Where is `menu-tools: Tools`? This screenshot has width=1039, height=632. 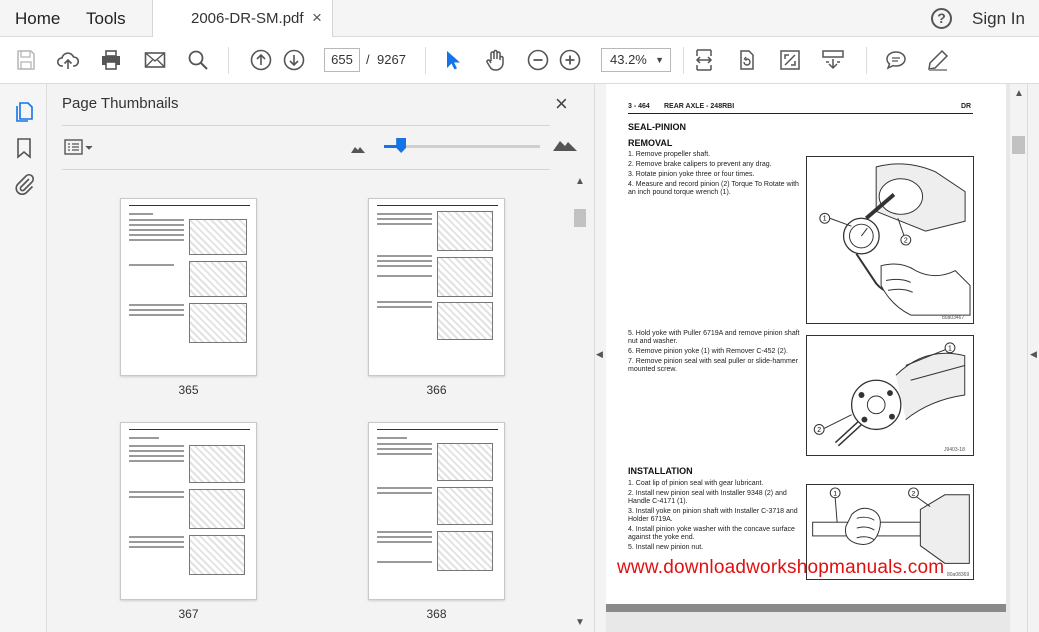
menu-tools: Tools is located at coordinates (106, 19).